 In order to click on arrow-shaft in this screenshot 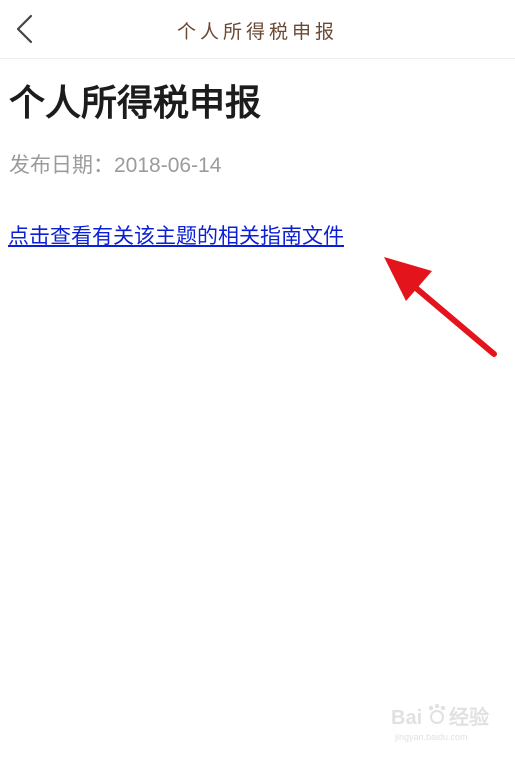, I will do `click(452, 318)`.